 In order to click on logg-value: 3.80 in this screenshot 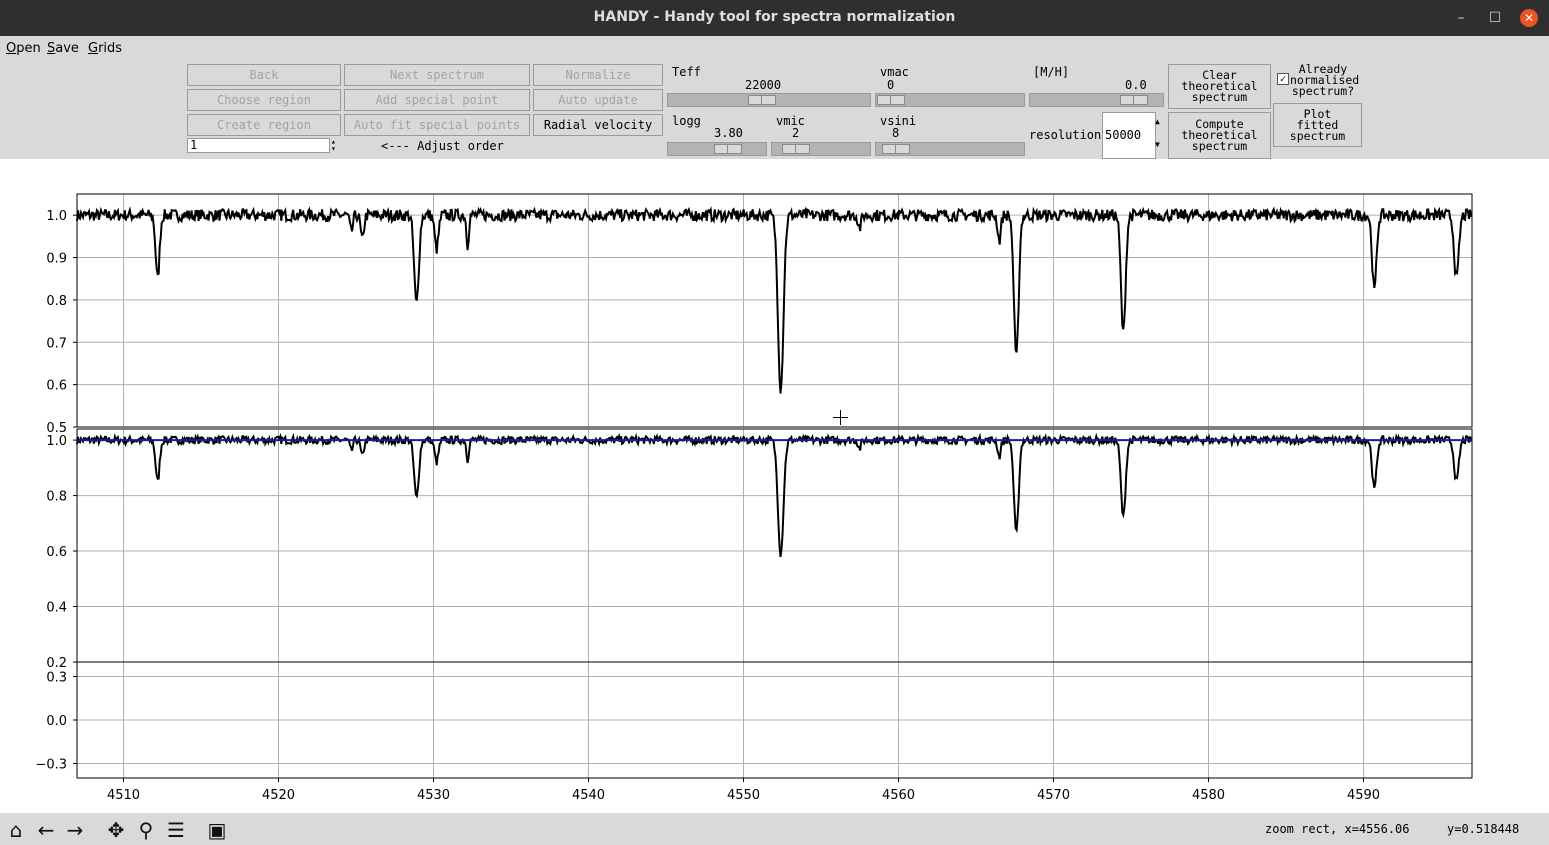, I will do `click(728, 133)`.